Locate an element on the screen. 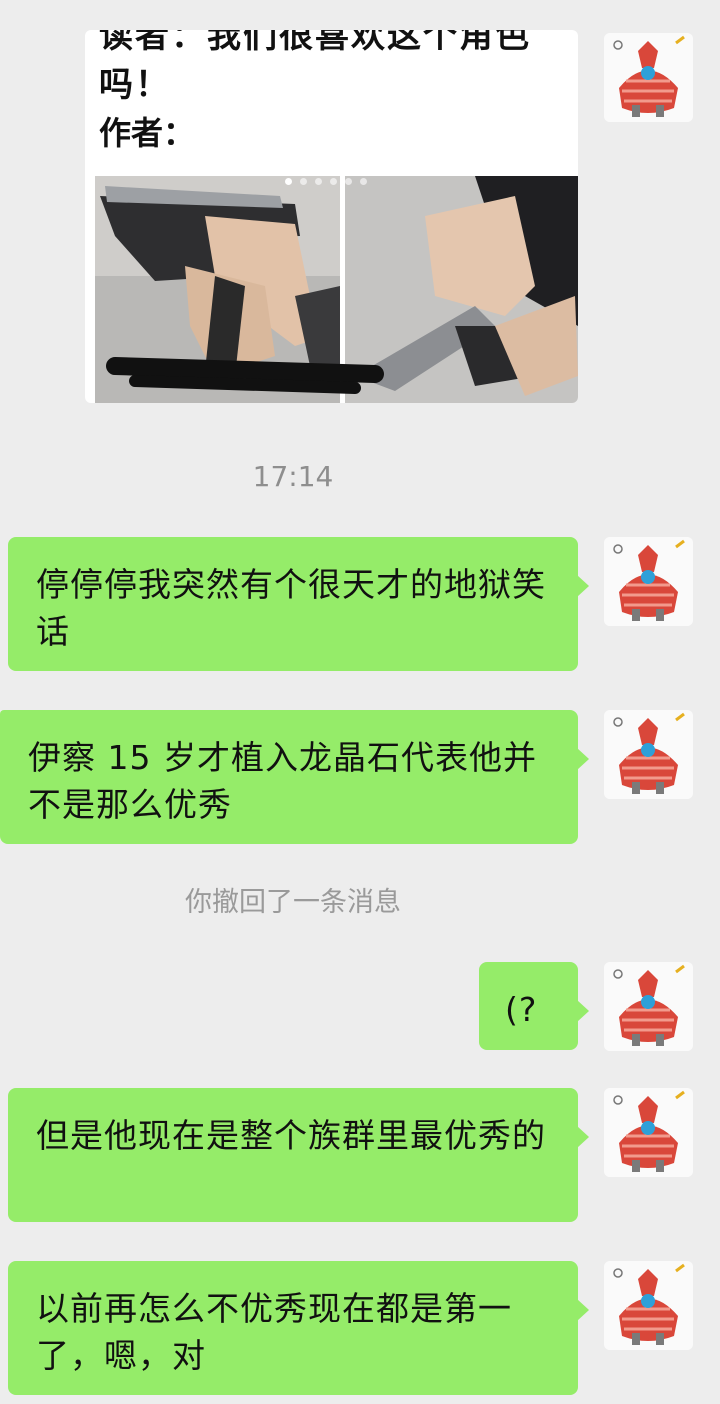 The width and height of the screenshot is (720, 1404). message-bubble: 停停停我突然有个很天才的地狱笑话 is located at coordinates (298, 604).